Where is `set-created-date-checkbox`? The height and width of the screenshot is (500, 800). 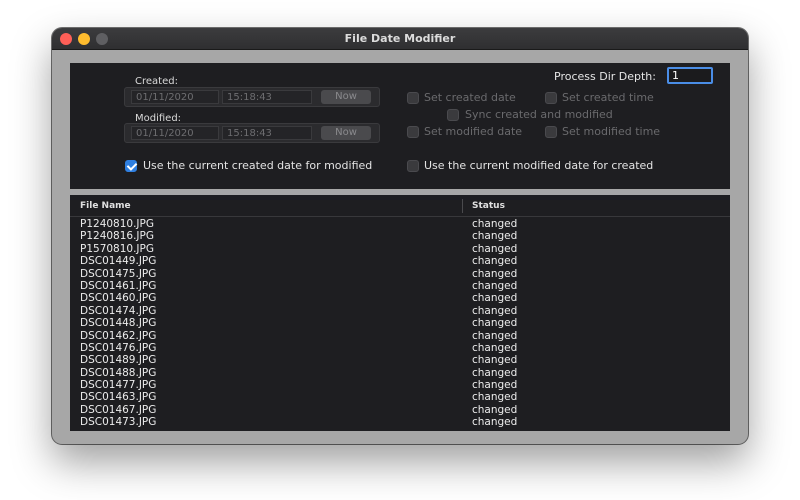
set-created-date-checkbox is located at coordinates (413, 98).